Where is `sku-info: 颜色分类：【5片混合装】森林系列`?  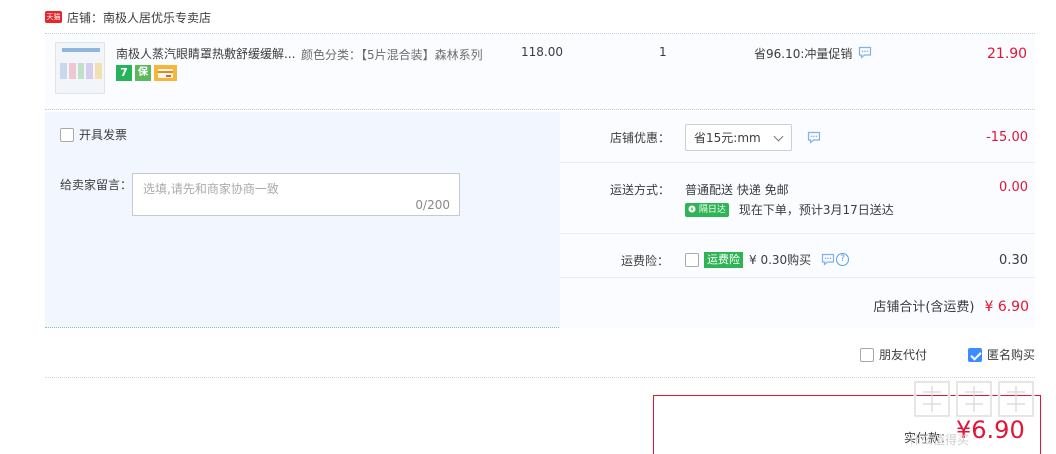
sku-info: 颜色分类：【5片混合装】森林系列 is located at coordinates (392, 55).